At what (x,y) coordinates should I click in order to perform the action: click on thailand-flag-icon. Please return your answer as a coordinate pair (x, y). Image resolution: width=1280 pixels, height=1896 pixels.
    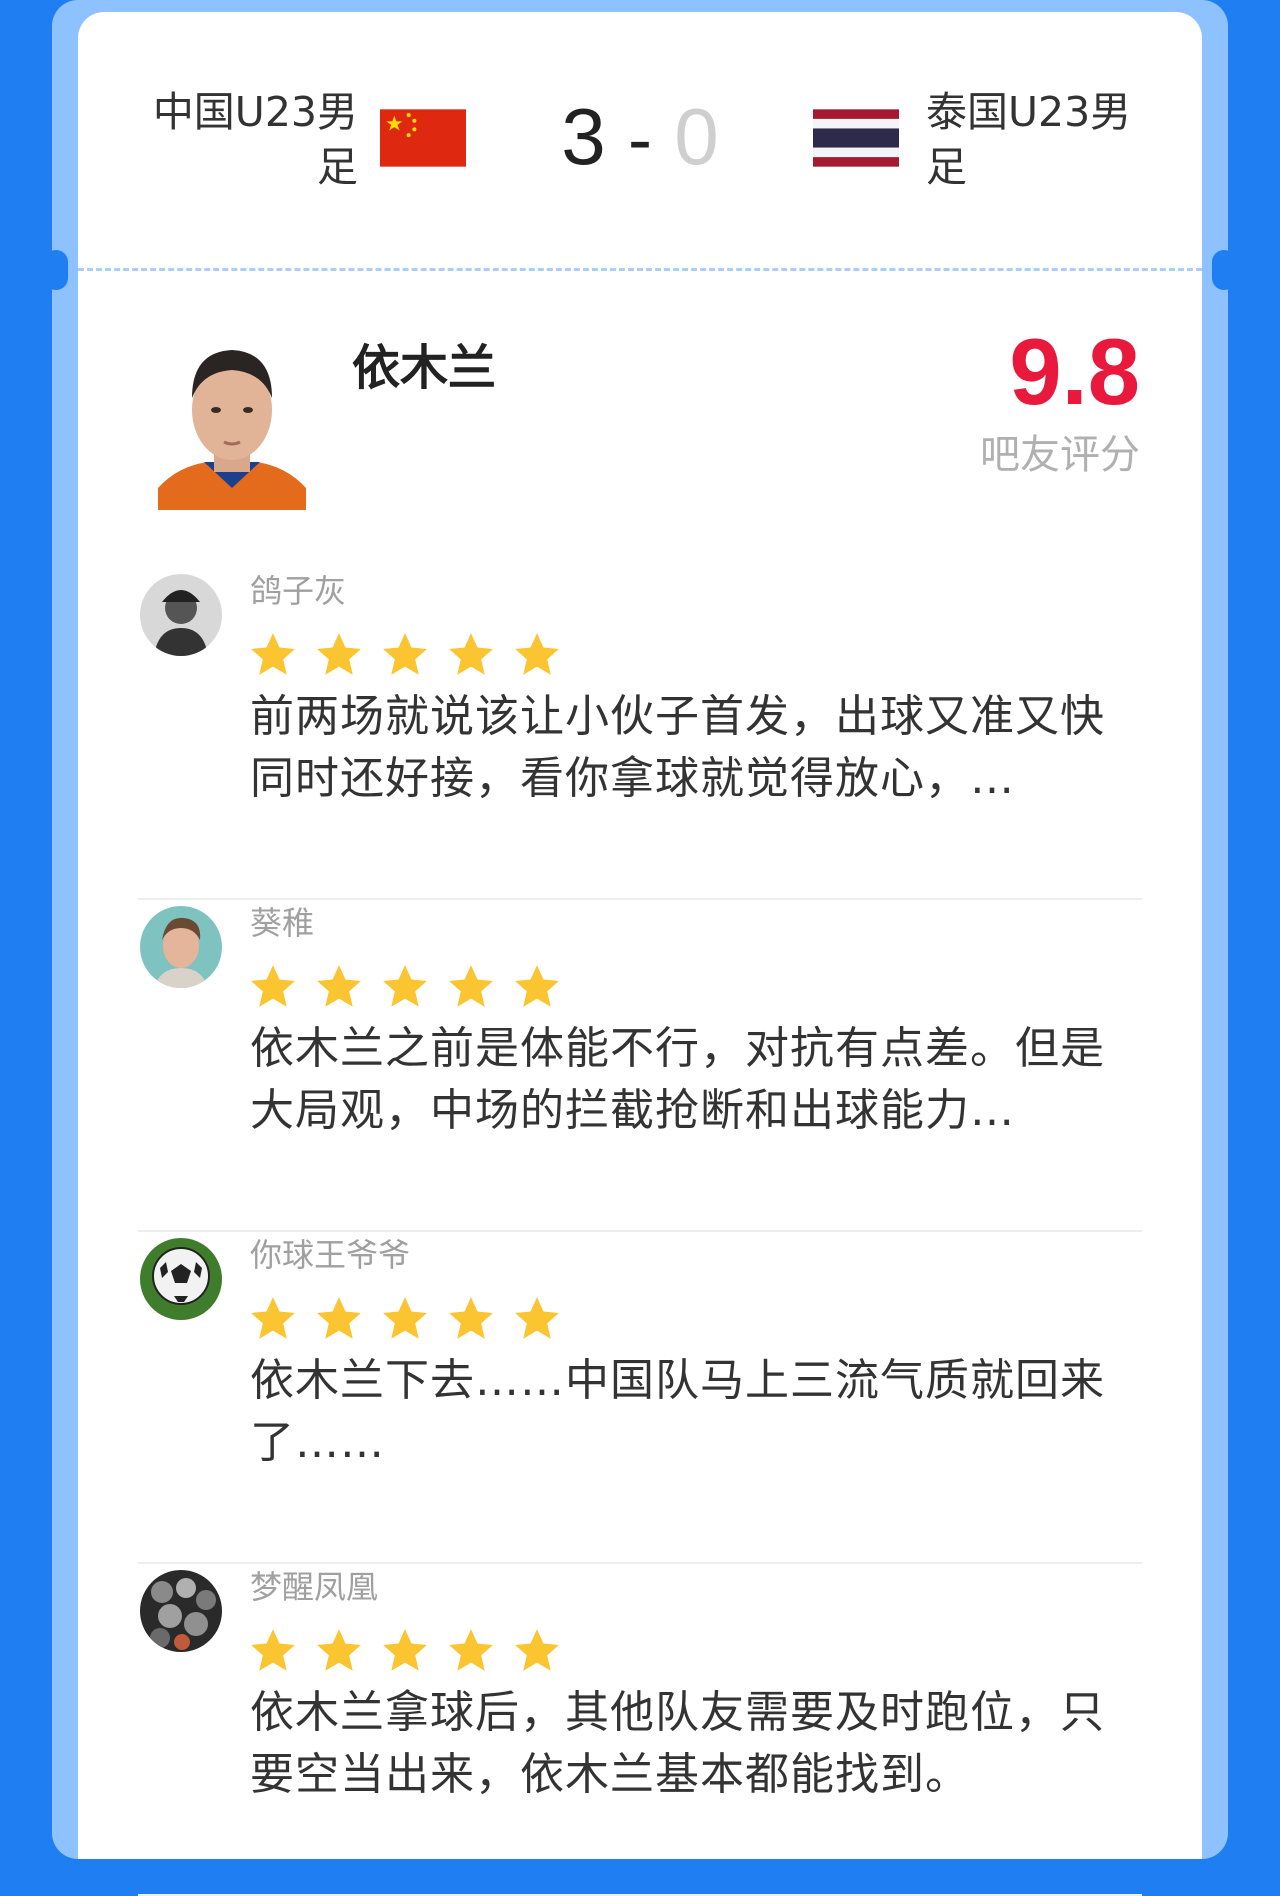
    Looking at the image, I should click on (856, 138).